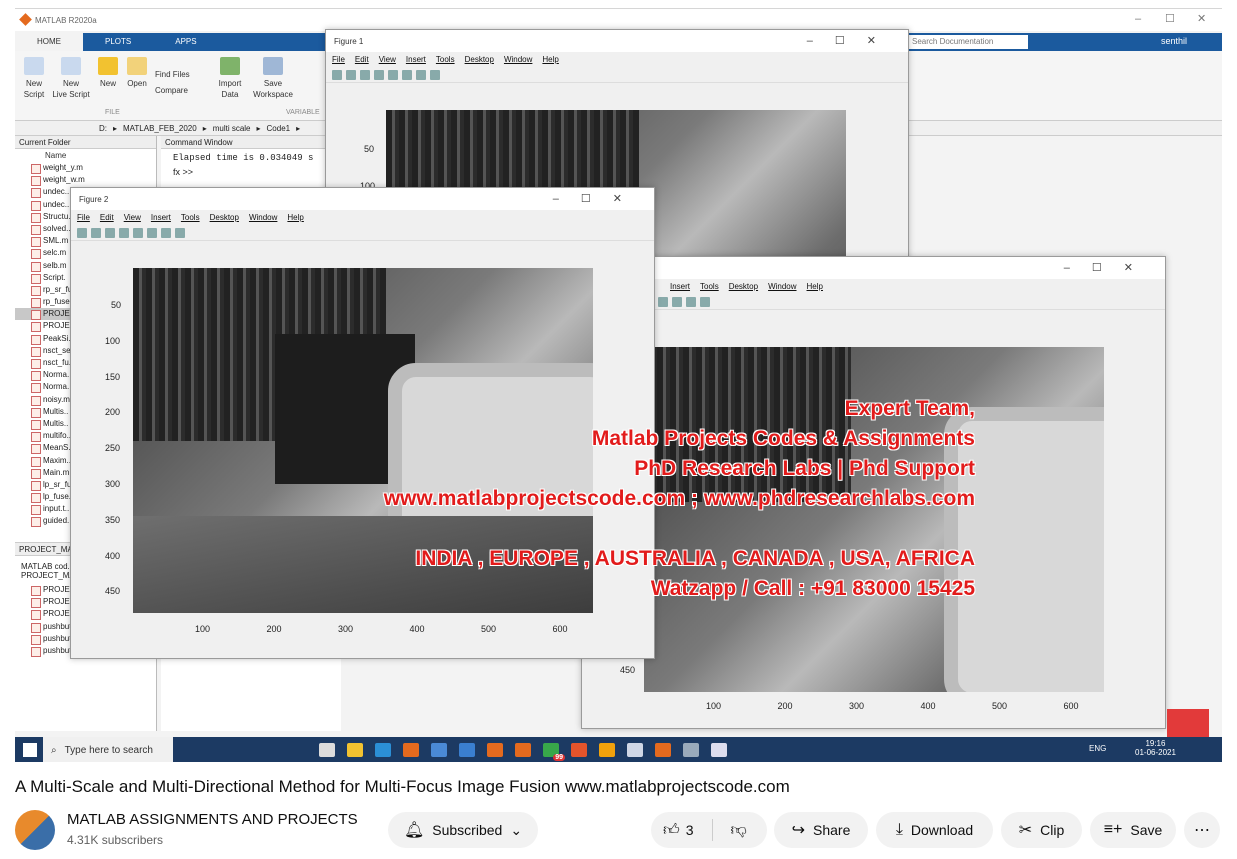 The width and height of the screenshot is (1237, 859). I want to click on office-icon, so click(579, 750).